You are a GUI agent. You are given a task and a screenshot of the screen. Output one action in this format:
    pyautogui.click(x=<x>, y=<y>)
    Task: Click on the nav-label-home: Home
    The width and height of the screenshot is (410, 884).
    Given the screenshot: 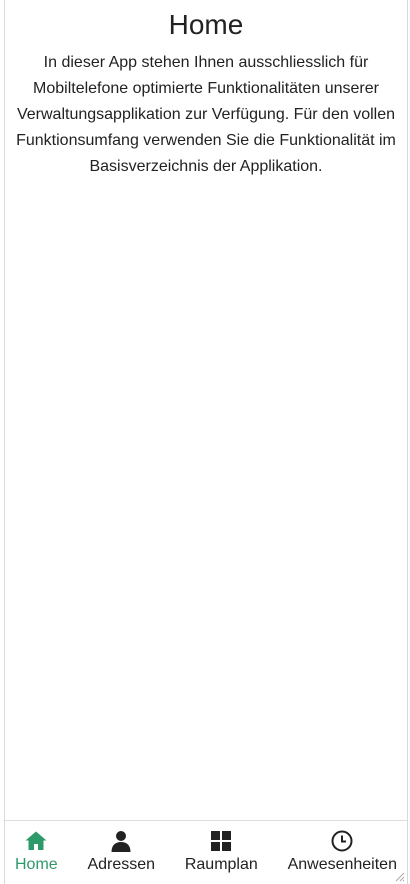 What is the action you would take?
    pyautogui.click(x=36, y=864)
    